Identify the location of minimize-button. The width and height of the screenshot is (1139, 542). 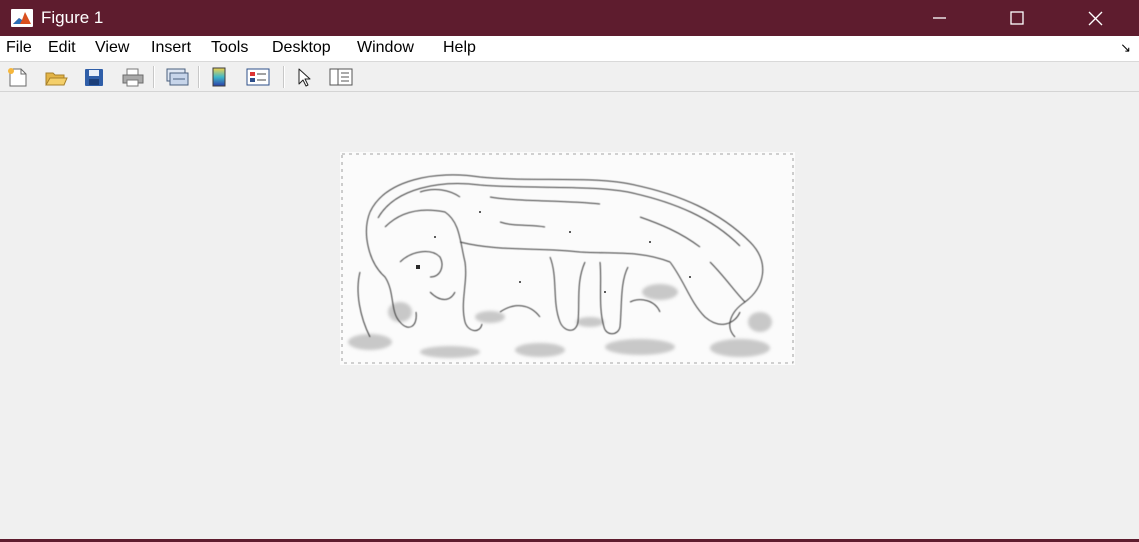
(941, 18).